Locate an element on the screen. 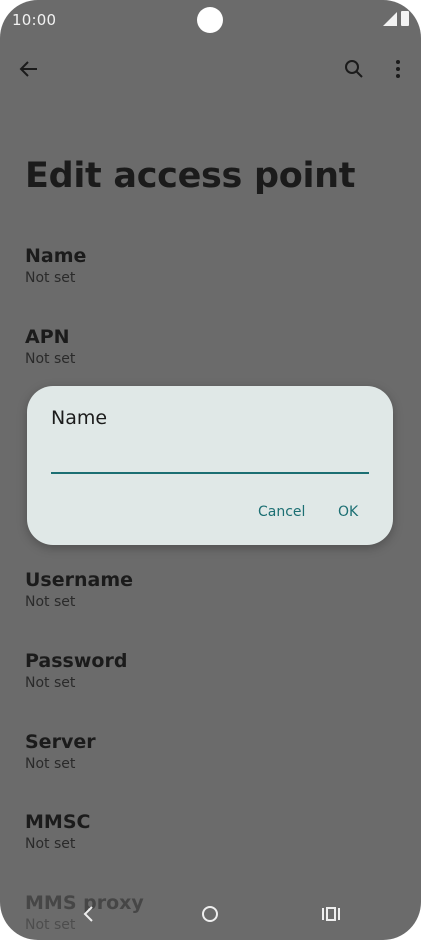  nav-recents-icon is located at coordinates (331, 914).